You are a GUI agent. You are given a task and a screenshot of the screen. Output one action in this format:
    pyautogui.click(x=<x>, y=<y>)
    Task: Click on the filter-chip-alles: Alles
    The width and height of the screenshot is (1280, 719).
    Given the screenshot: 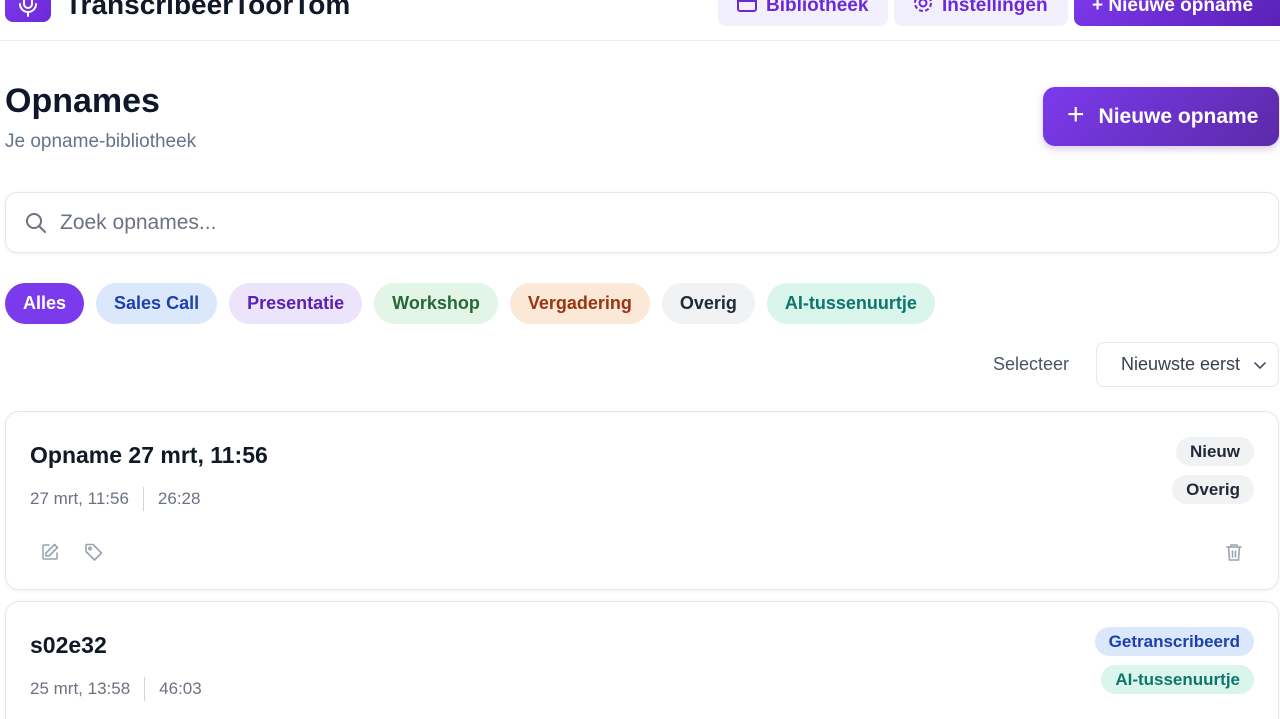 What is the action you would take?
    pyautogui.click(x=45, y=303)
    